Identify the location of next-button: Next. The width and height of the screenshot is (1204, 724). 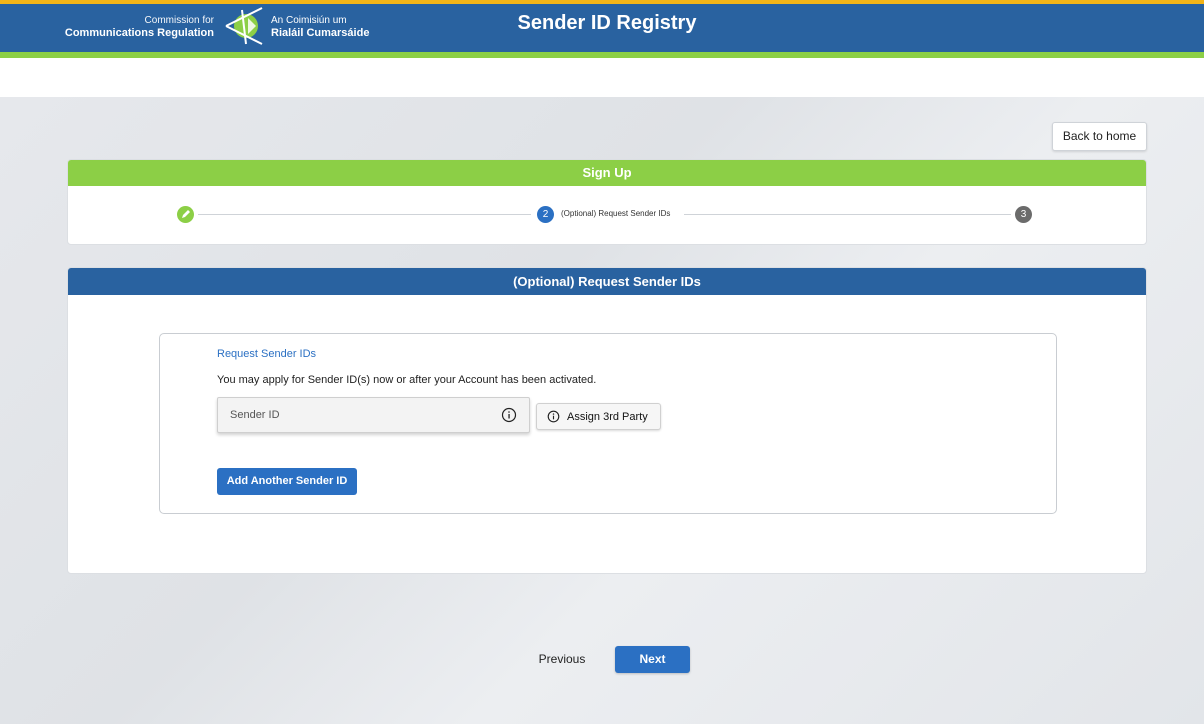
(652, 659).